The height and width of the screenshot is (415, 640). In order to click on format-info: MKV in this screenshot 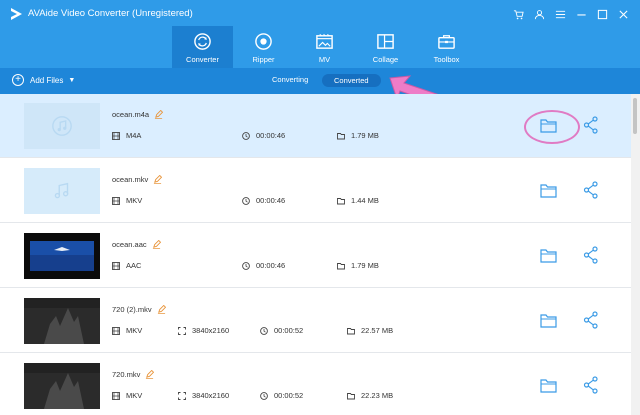, I will do `click(127, 330)`.